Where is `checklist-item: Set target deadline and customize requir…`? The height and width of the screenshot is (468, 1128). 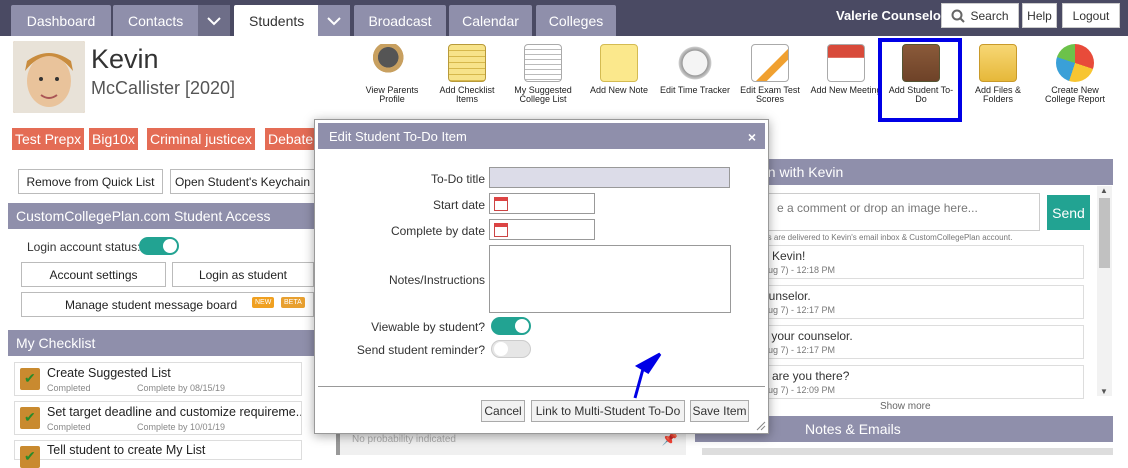
checklist-item: Set target deadline and customize requir… is located at coordinates (158, 418).